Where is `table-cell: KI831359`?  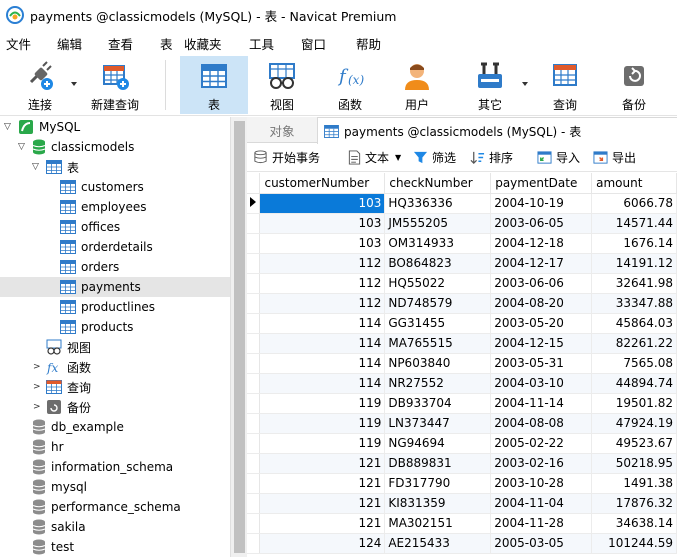 table-cell: KI831359 is located at coordinates (438, 503).